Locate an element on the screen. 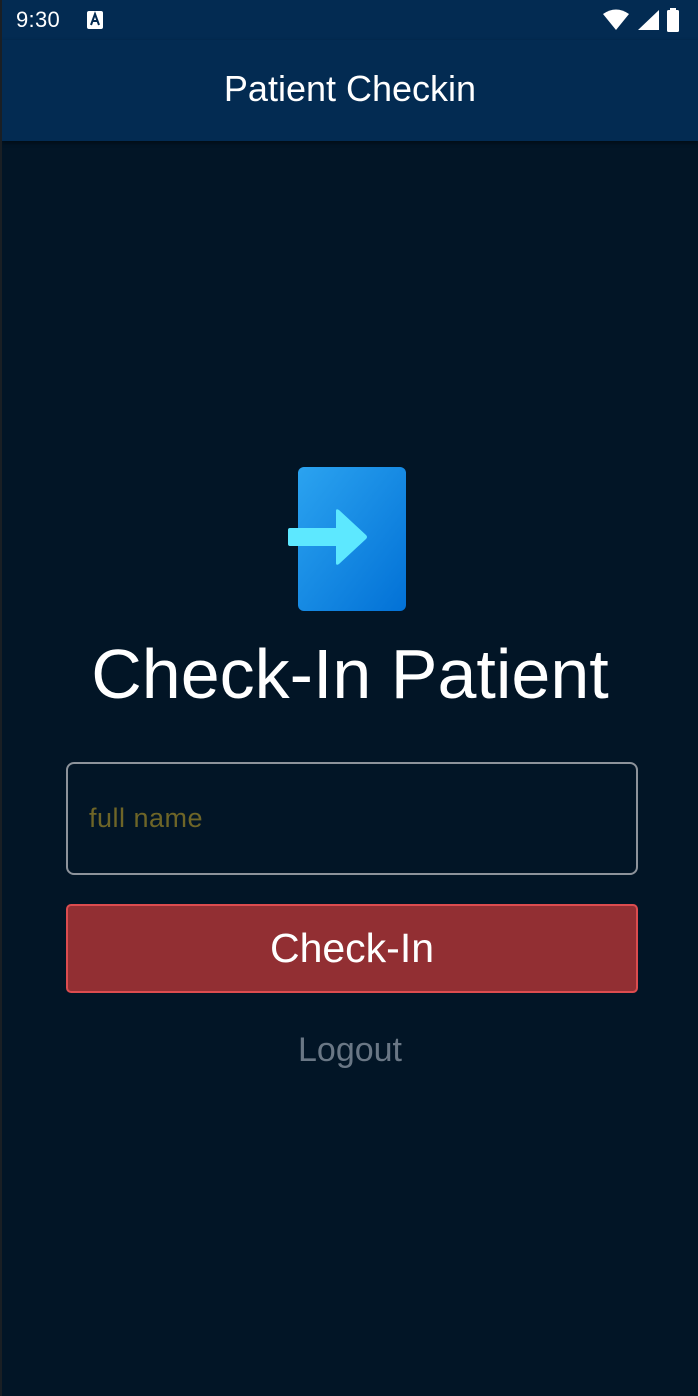  check-in-button: Check-In is located at coordinates (352, 948).